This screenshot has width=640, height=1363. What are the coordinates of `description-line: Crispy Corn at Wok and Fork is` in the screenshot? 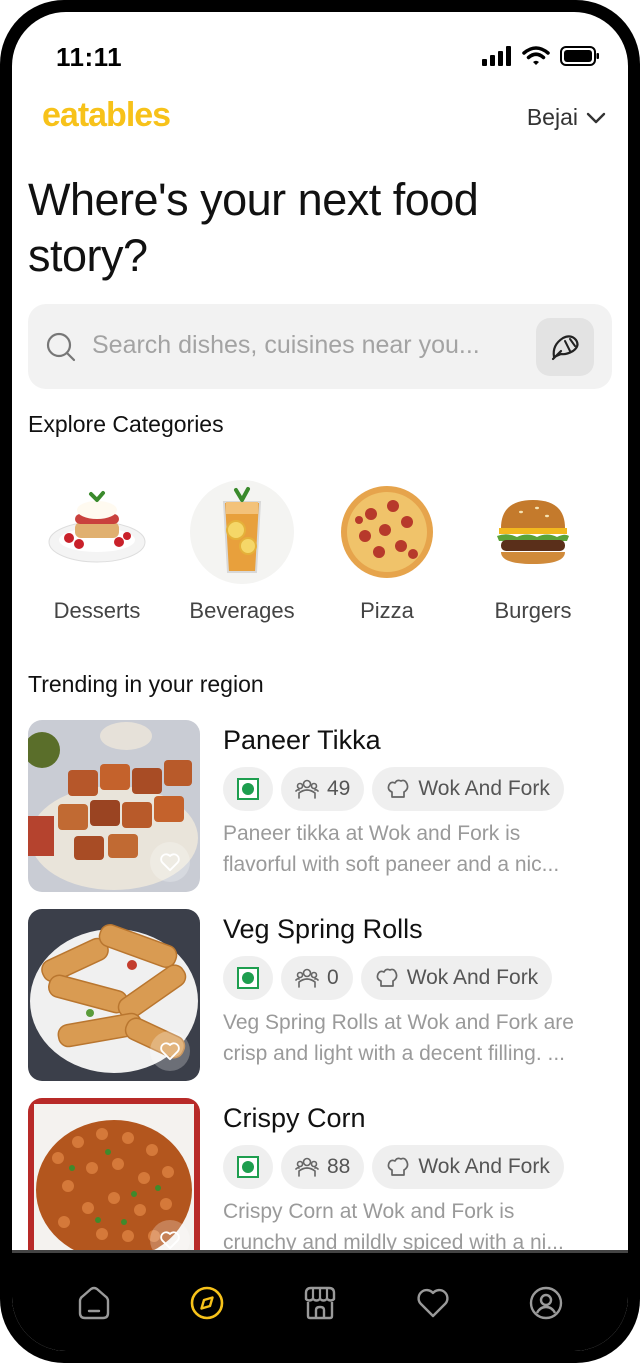 It's located at (369, 1211).